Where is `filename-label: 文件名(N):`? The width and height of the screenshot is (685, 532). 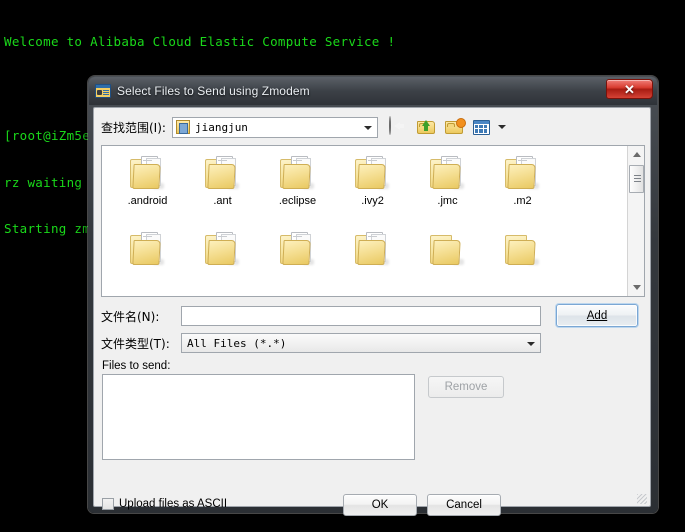 filename-label: 文件名(N): is located at coordinates (130, 316).